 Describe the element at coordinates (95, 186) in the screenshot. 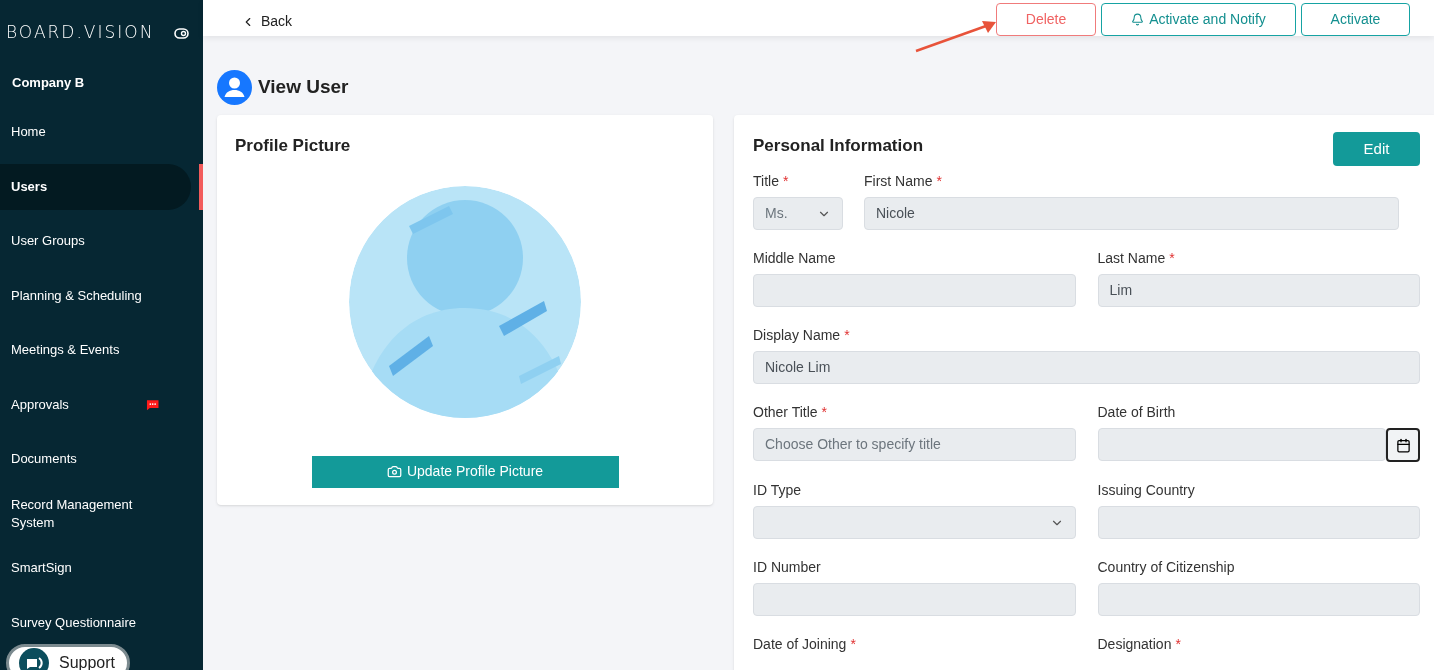

I see `sidebar-item: Users` at that location.